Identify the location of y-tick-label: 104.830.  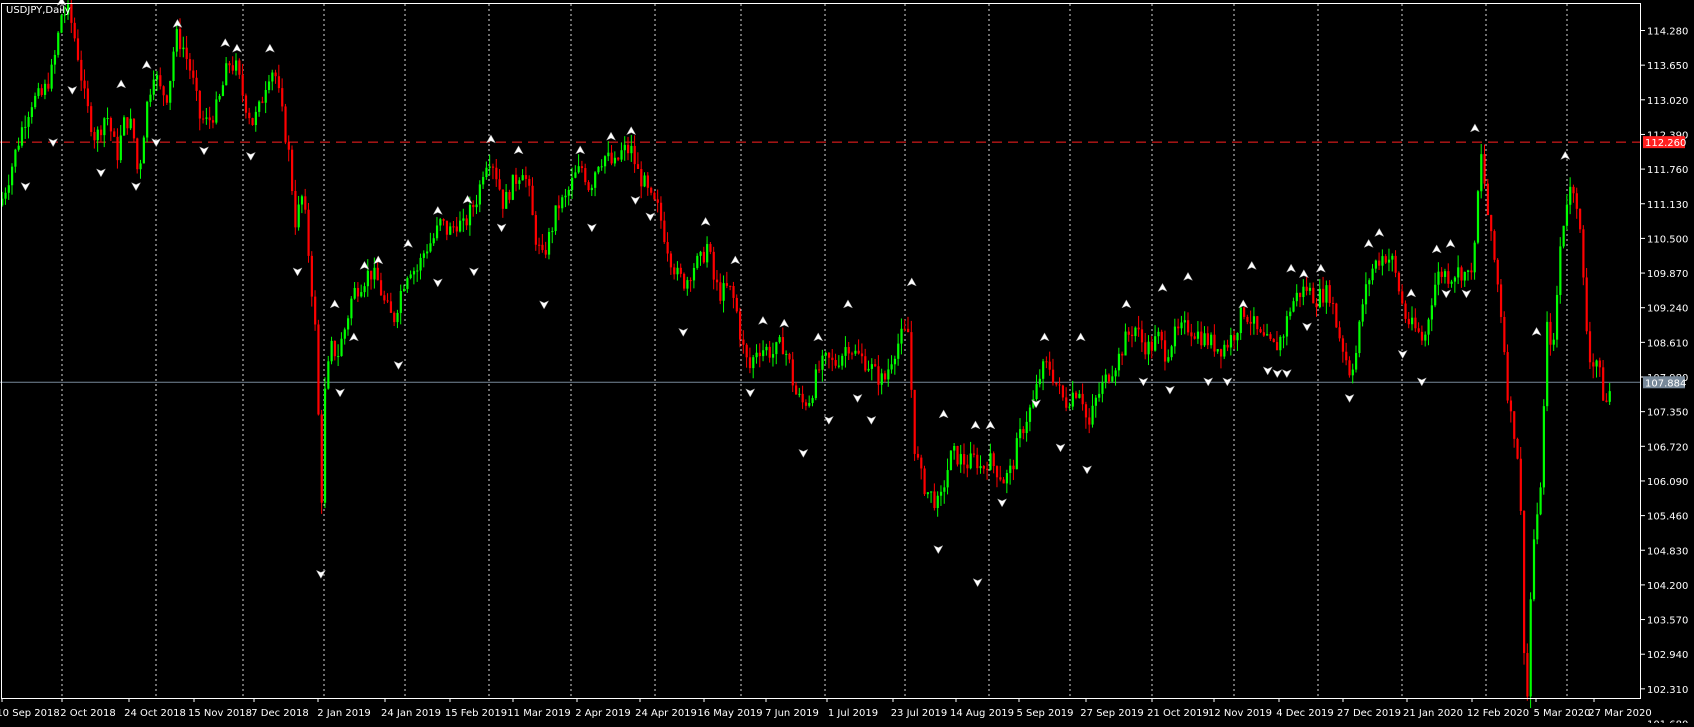
(1667, 551).